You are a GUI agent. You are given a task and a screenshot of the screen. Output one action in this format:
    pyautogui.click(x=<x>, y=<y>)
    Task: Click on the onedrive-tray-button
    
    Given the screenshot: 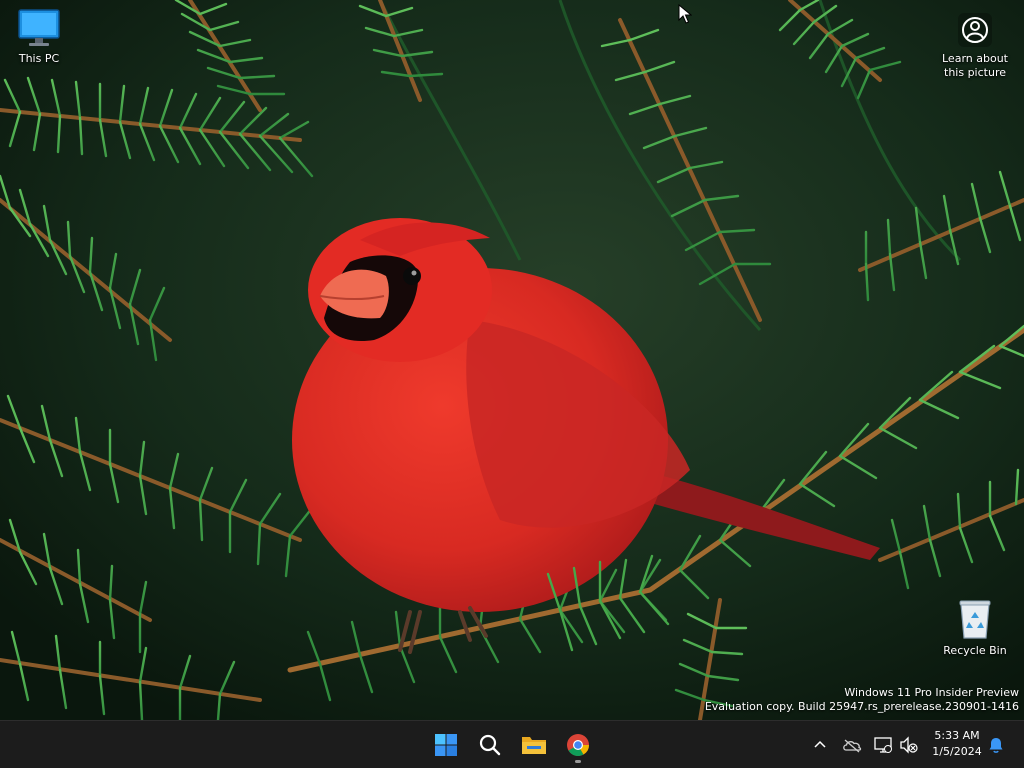 What is the action you would take?
    pyautogui.click(x=852, y=745)
    